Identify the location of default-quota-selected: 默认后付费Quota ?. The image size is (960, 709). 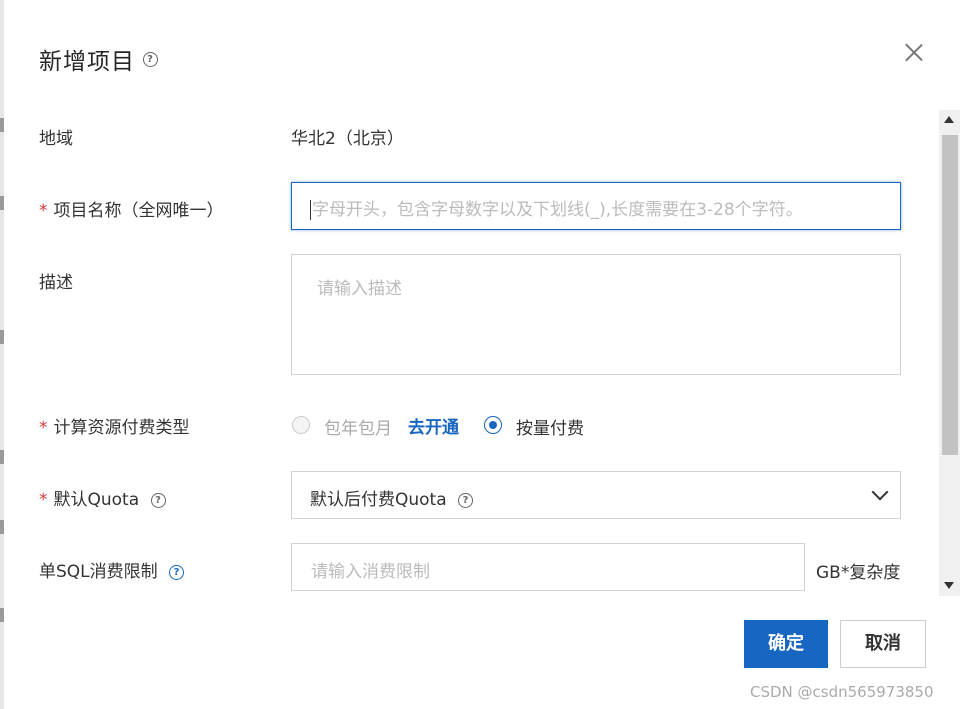
(392, 497).